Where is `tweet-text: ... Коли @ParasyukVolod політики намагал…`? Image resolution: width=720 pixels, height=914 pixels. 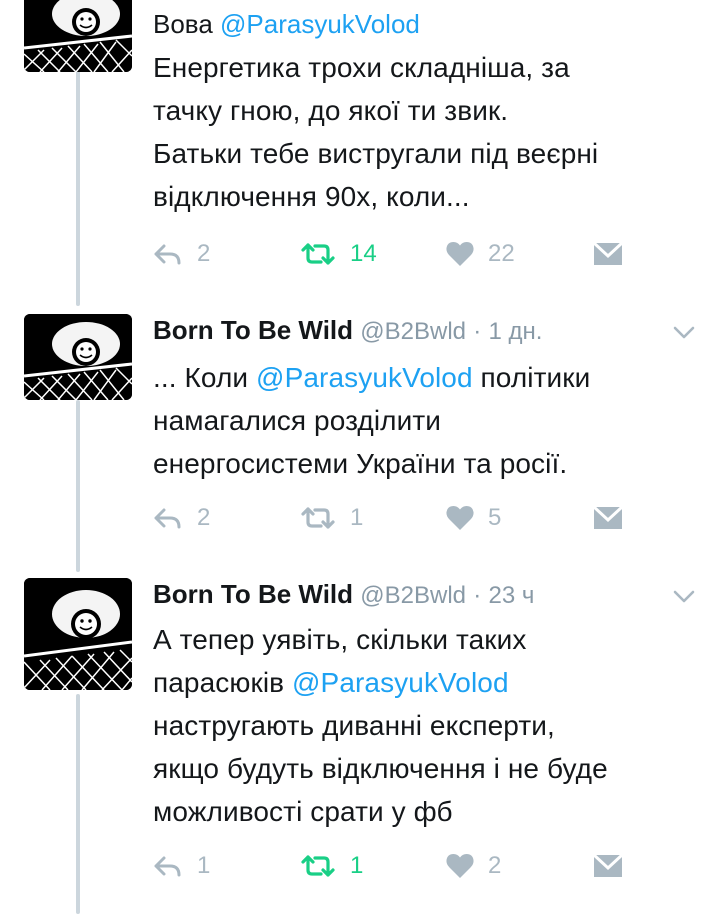 tweet-text: ... Коли @ParasyukVolod політики намагал… is located at coordinates (425, 420).